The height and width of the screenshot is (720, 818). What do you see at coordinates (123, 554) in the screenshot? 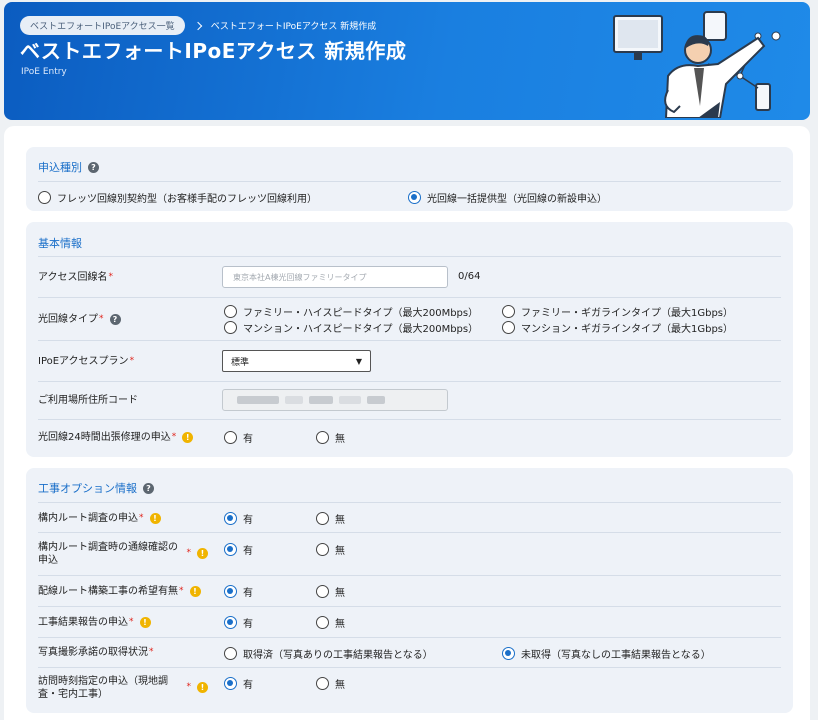
I see `wiring-check-label: 構内ルート調査時の通線確認の申込 *!` at bounding box center [123, 554].